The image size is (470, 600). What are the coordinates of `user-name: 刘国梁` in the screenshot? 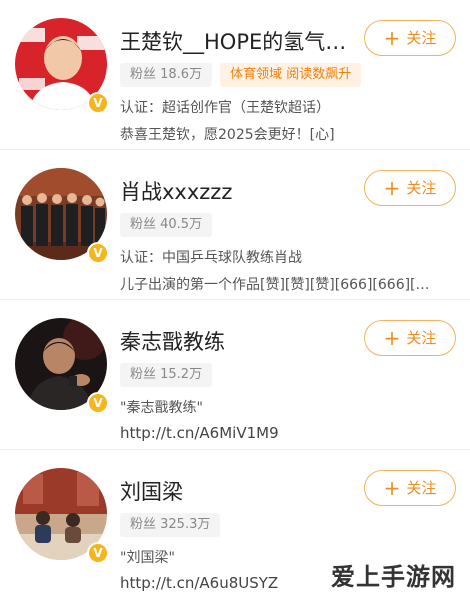 It's located at (240, 491).